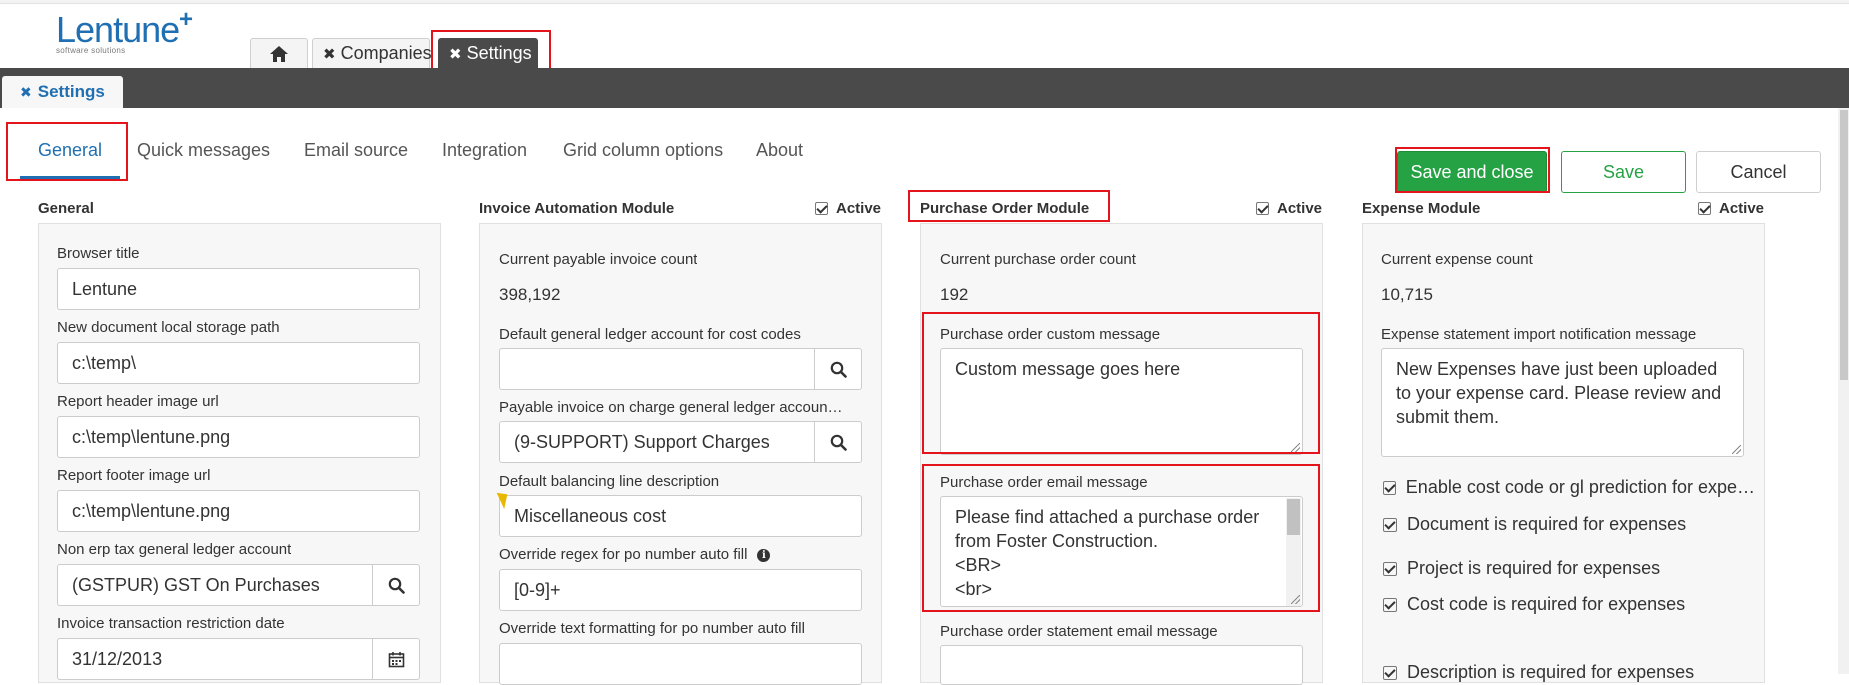 The width and height of the screenshot is (1849, 685). I want to click on po-text-format-input, so click(680, 664).